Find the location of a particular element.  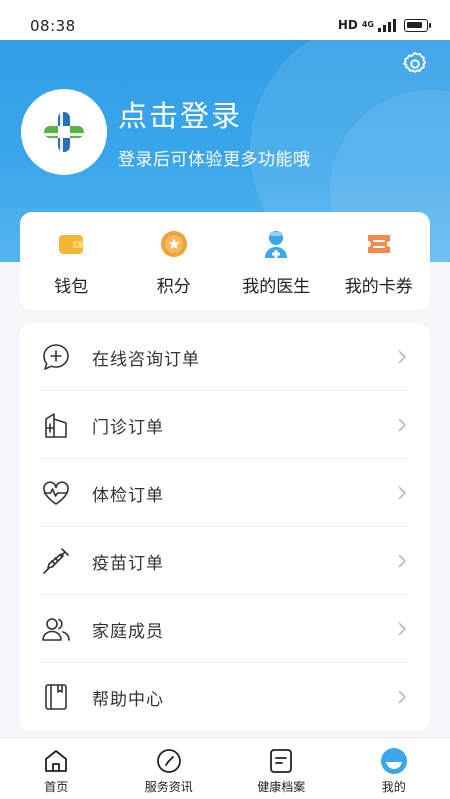

menu-item-family-members: 家庭成员 is located at coordinates (225, 629).